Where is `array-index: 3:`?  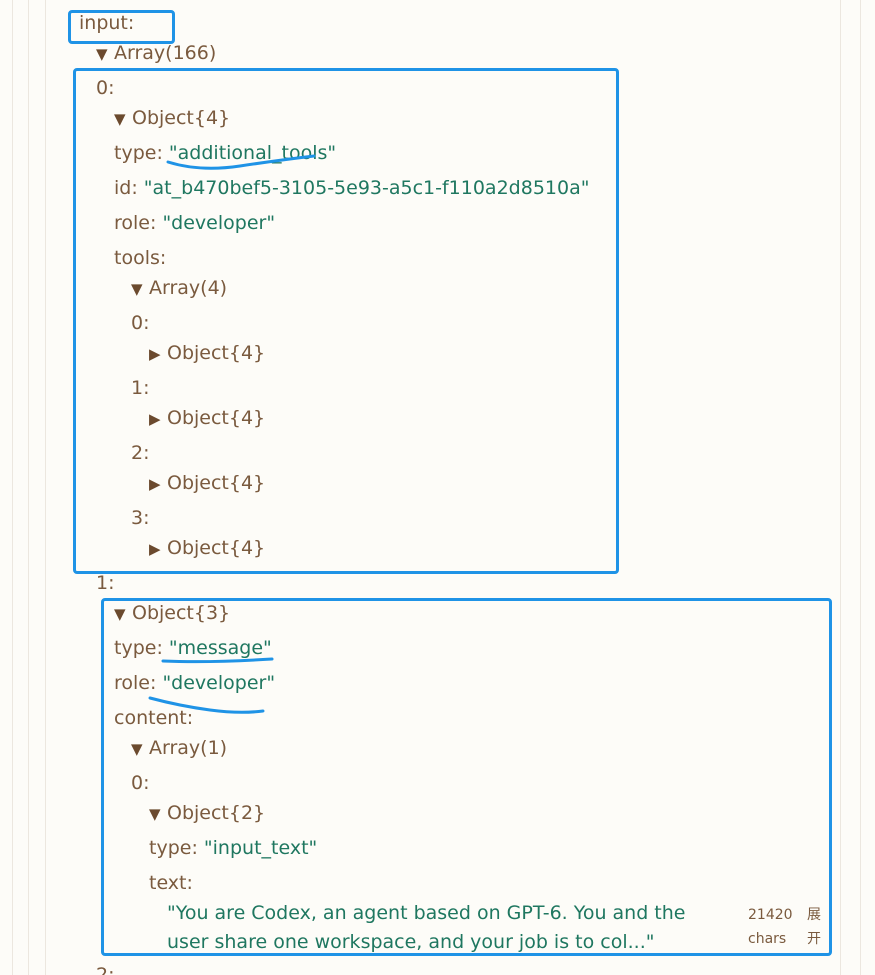 array-index: 3: is located at coordinates (140, 518).